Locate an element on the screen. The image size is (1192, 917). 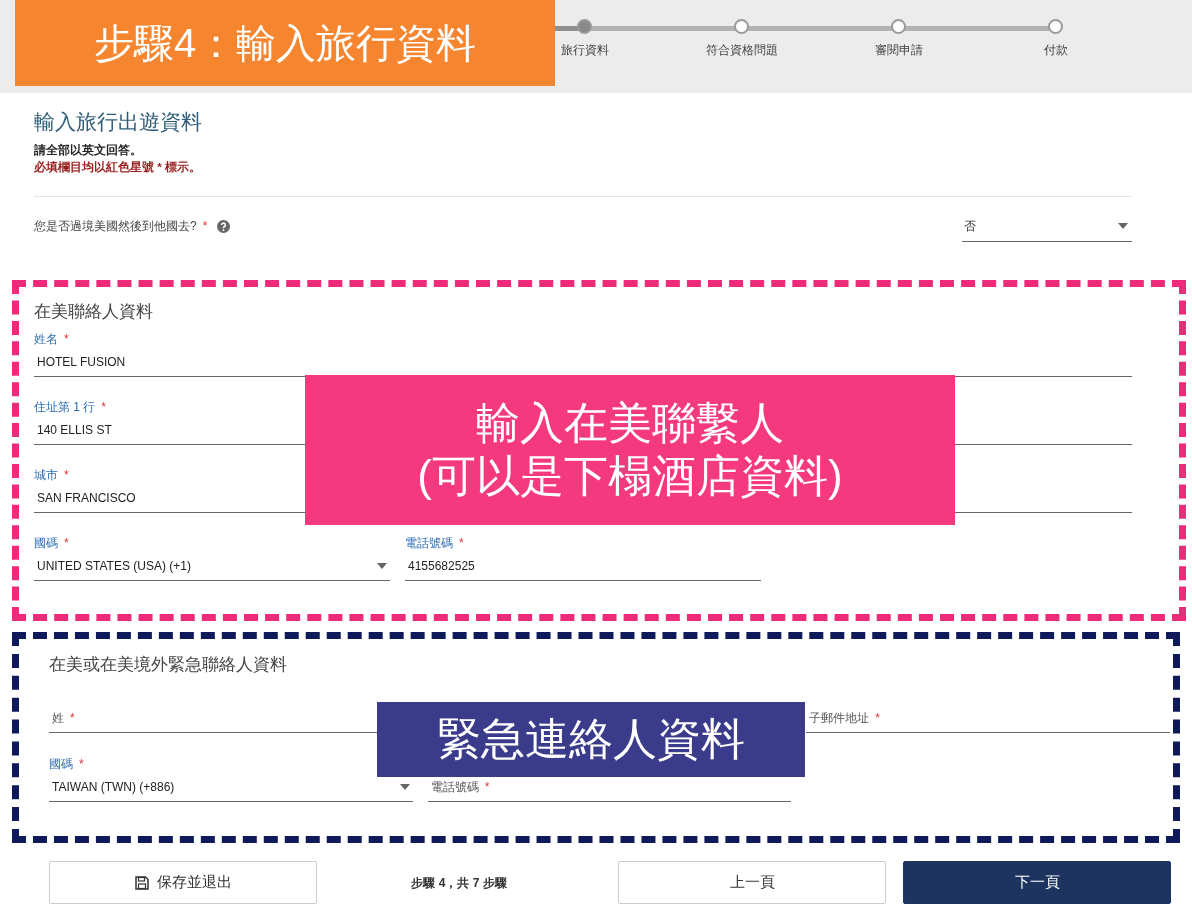
question-label: 您是否過境美國然後到他國去? is located at coordinates (115, 227).